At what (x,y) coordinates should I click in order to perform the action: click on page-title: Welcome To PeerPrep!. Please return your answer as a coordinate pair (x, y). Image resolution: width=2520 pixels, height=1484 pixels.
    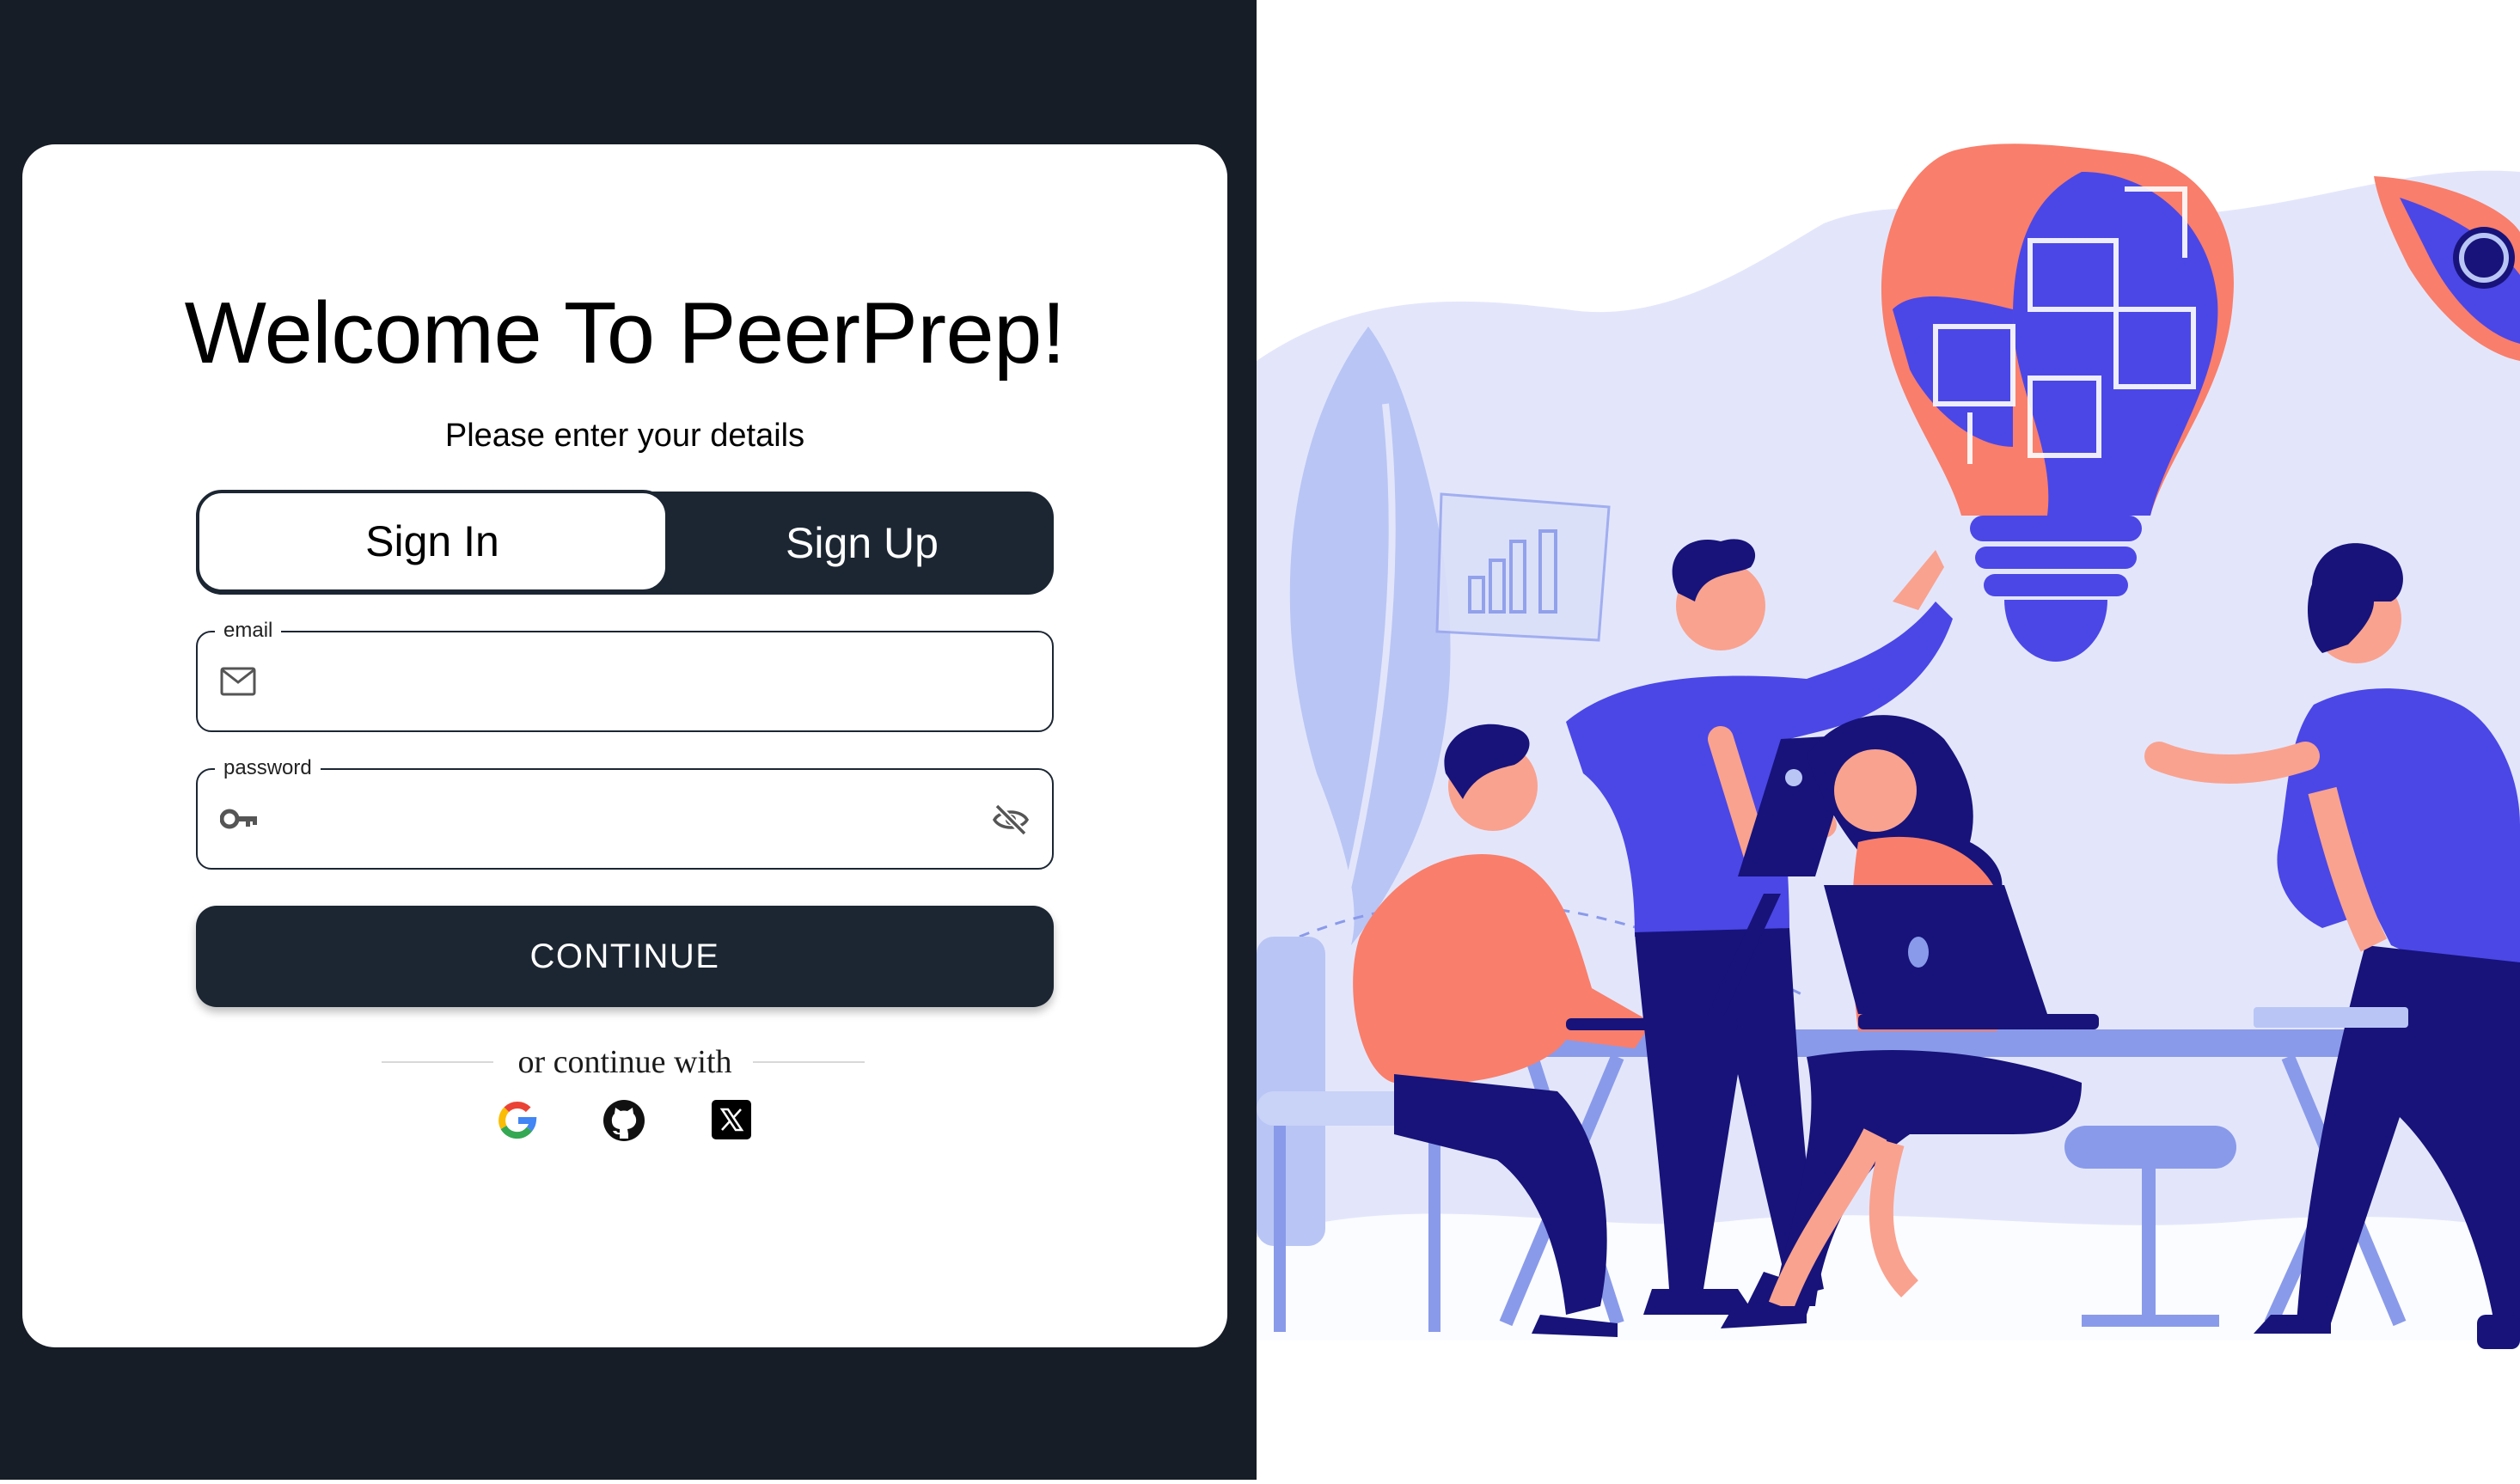
    Looking at the image, I should click on (625, 333).